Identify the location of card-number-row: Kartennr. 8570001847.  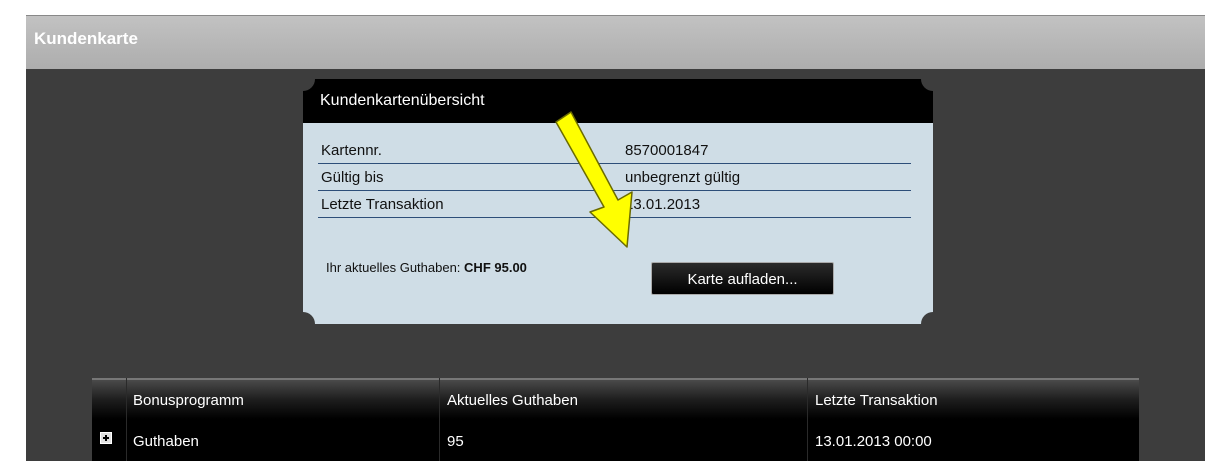
(614, 150).